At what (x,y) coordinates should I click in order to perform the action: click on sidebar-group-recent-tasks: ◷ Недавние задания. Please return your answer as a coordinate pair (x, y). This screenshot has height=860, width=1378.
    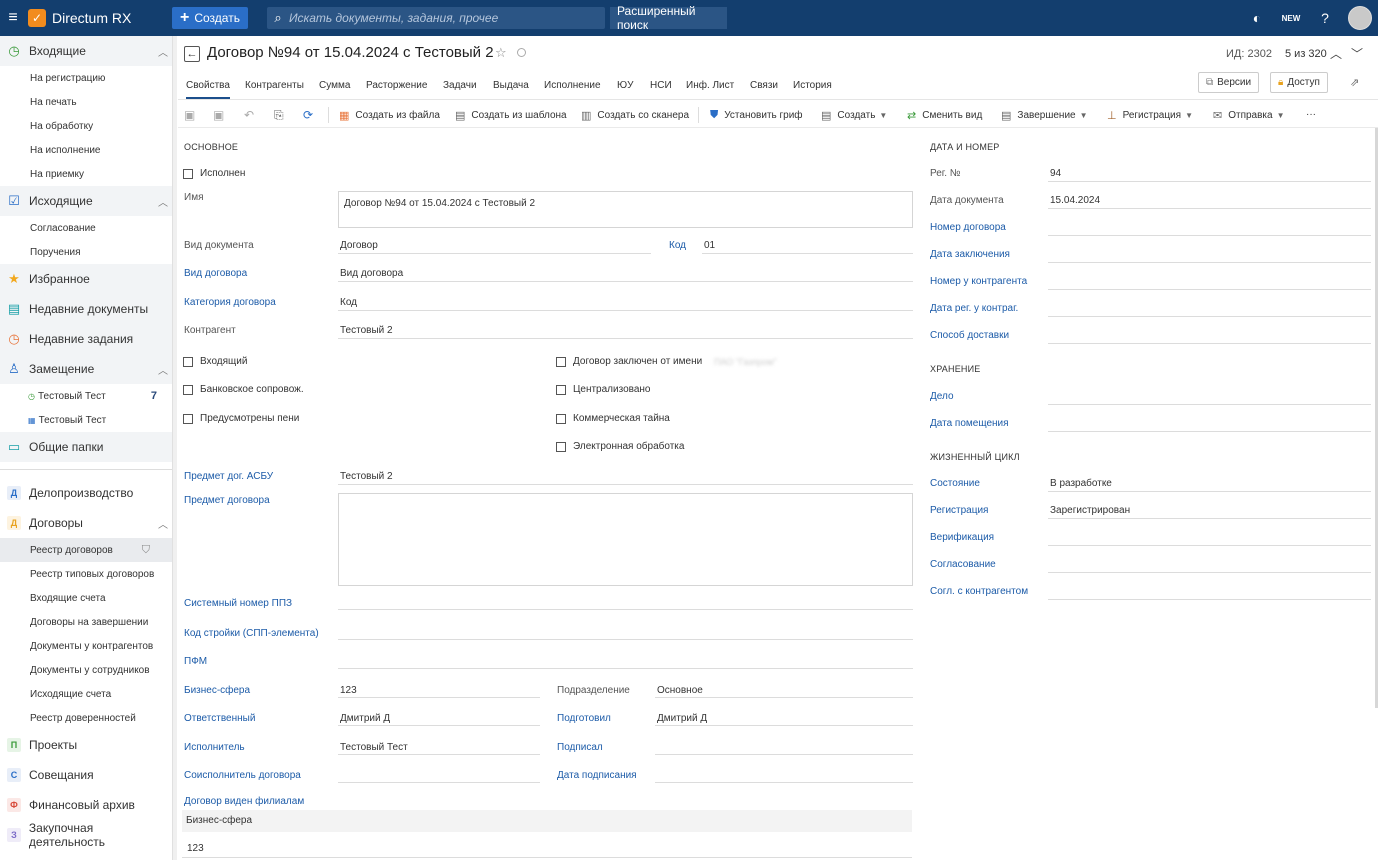
    Looking at the image, I should click on (86, 339).